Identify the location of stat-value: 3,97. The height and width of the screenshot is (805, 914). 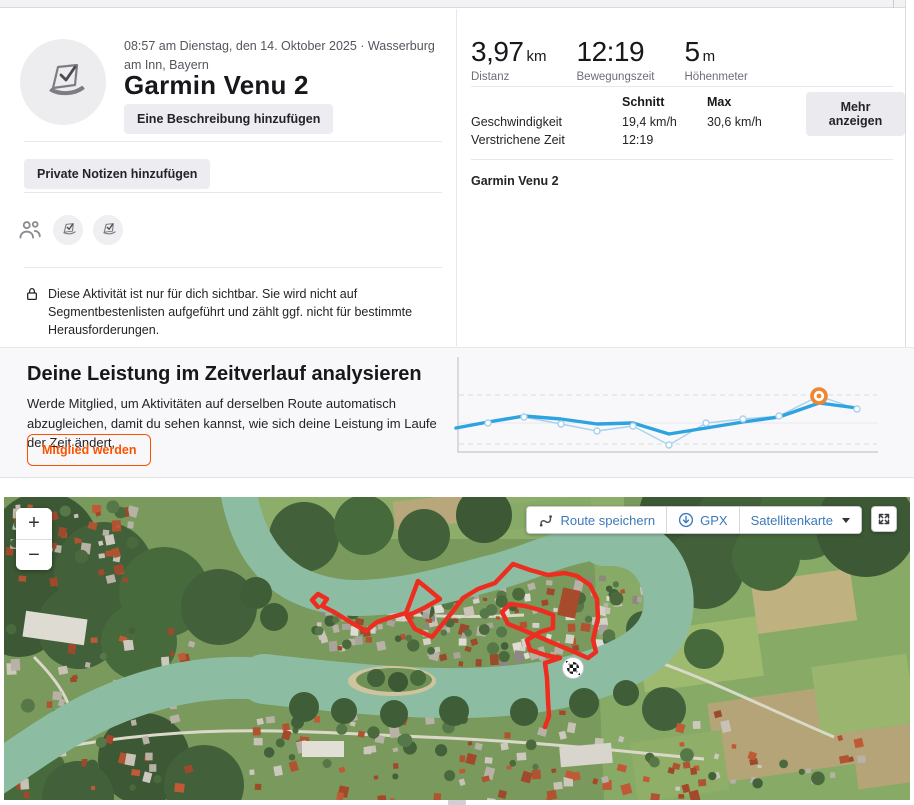
(497, 51).